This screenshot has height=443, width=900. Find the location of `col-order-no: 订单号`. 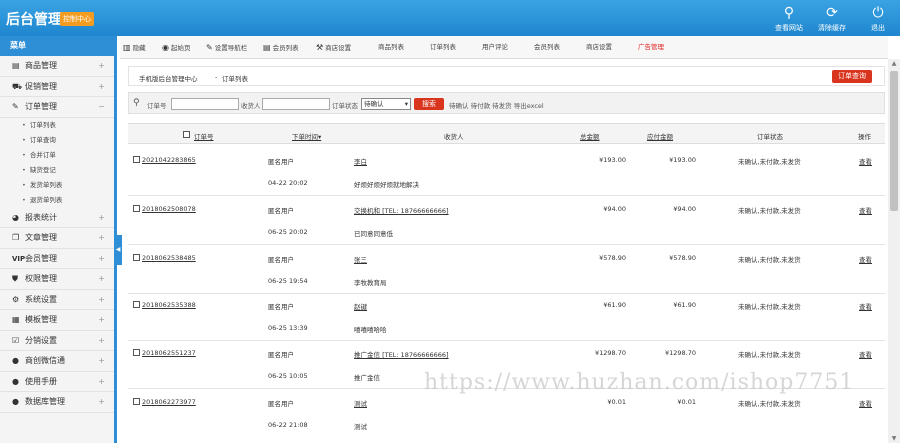

col-order-no: 订单号 is located at coordinates (204, 136).